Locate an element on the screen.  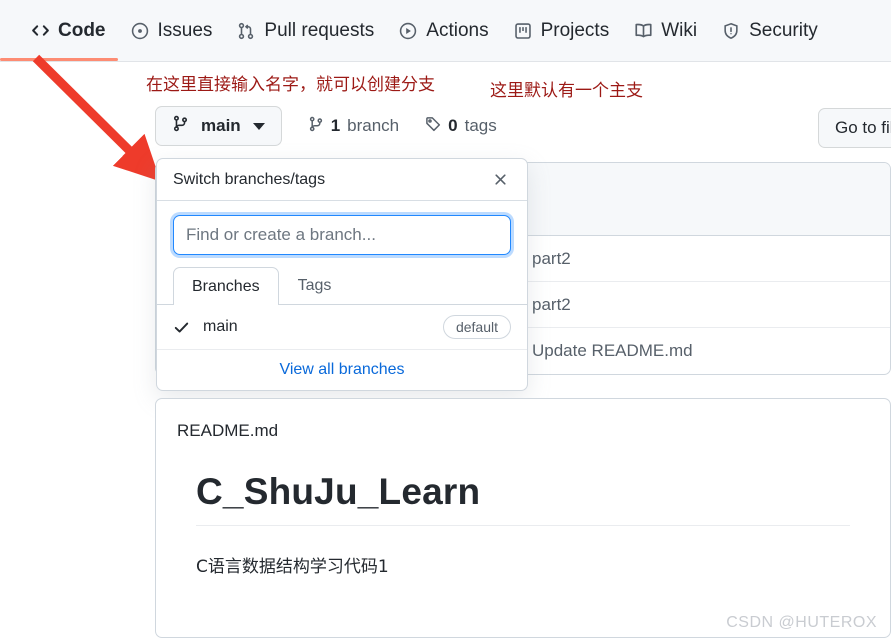
branch-name: main is located at coordinates (220, 326).